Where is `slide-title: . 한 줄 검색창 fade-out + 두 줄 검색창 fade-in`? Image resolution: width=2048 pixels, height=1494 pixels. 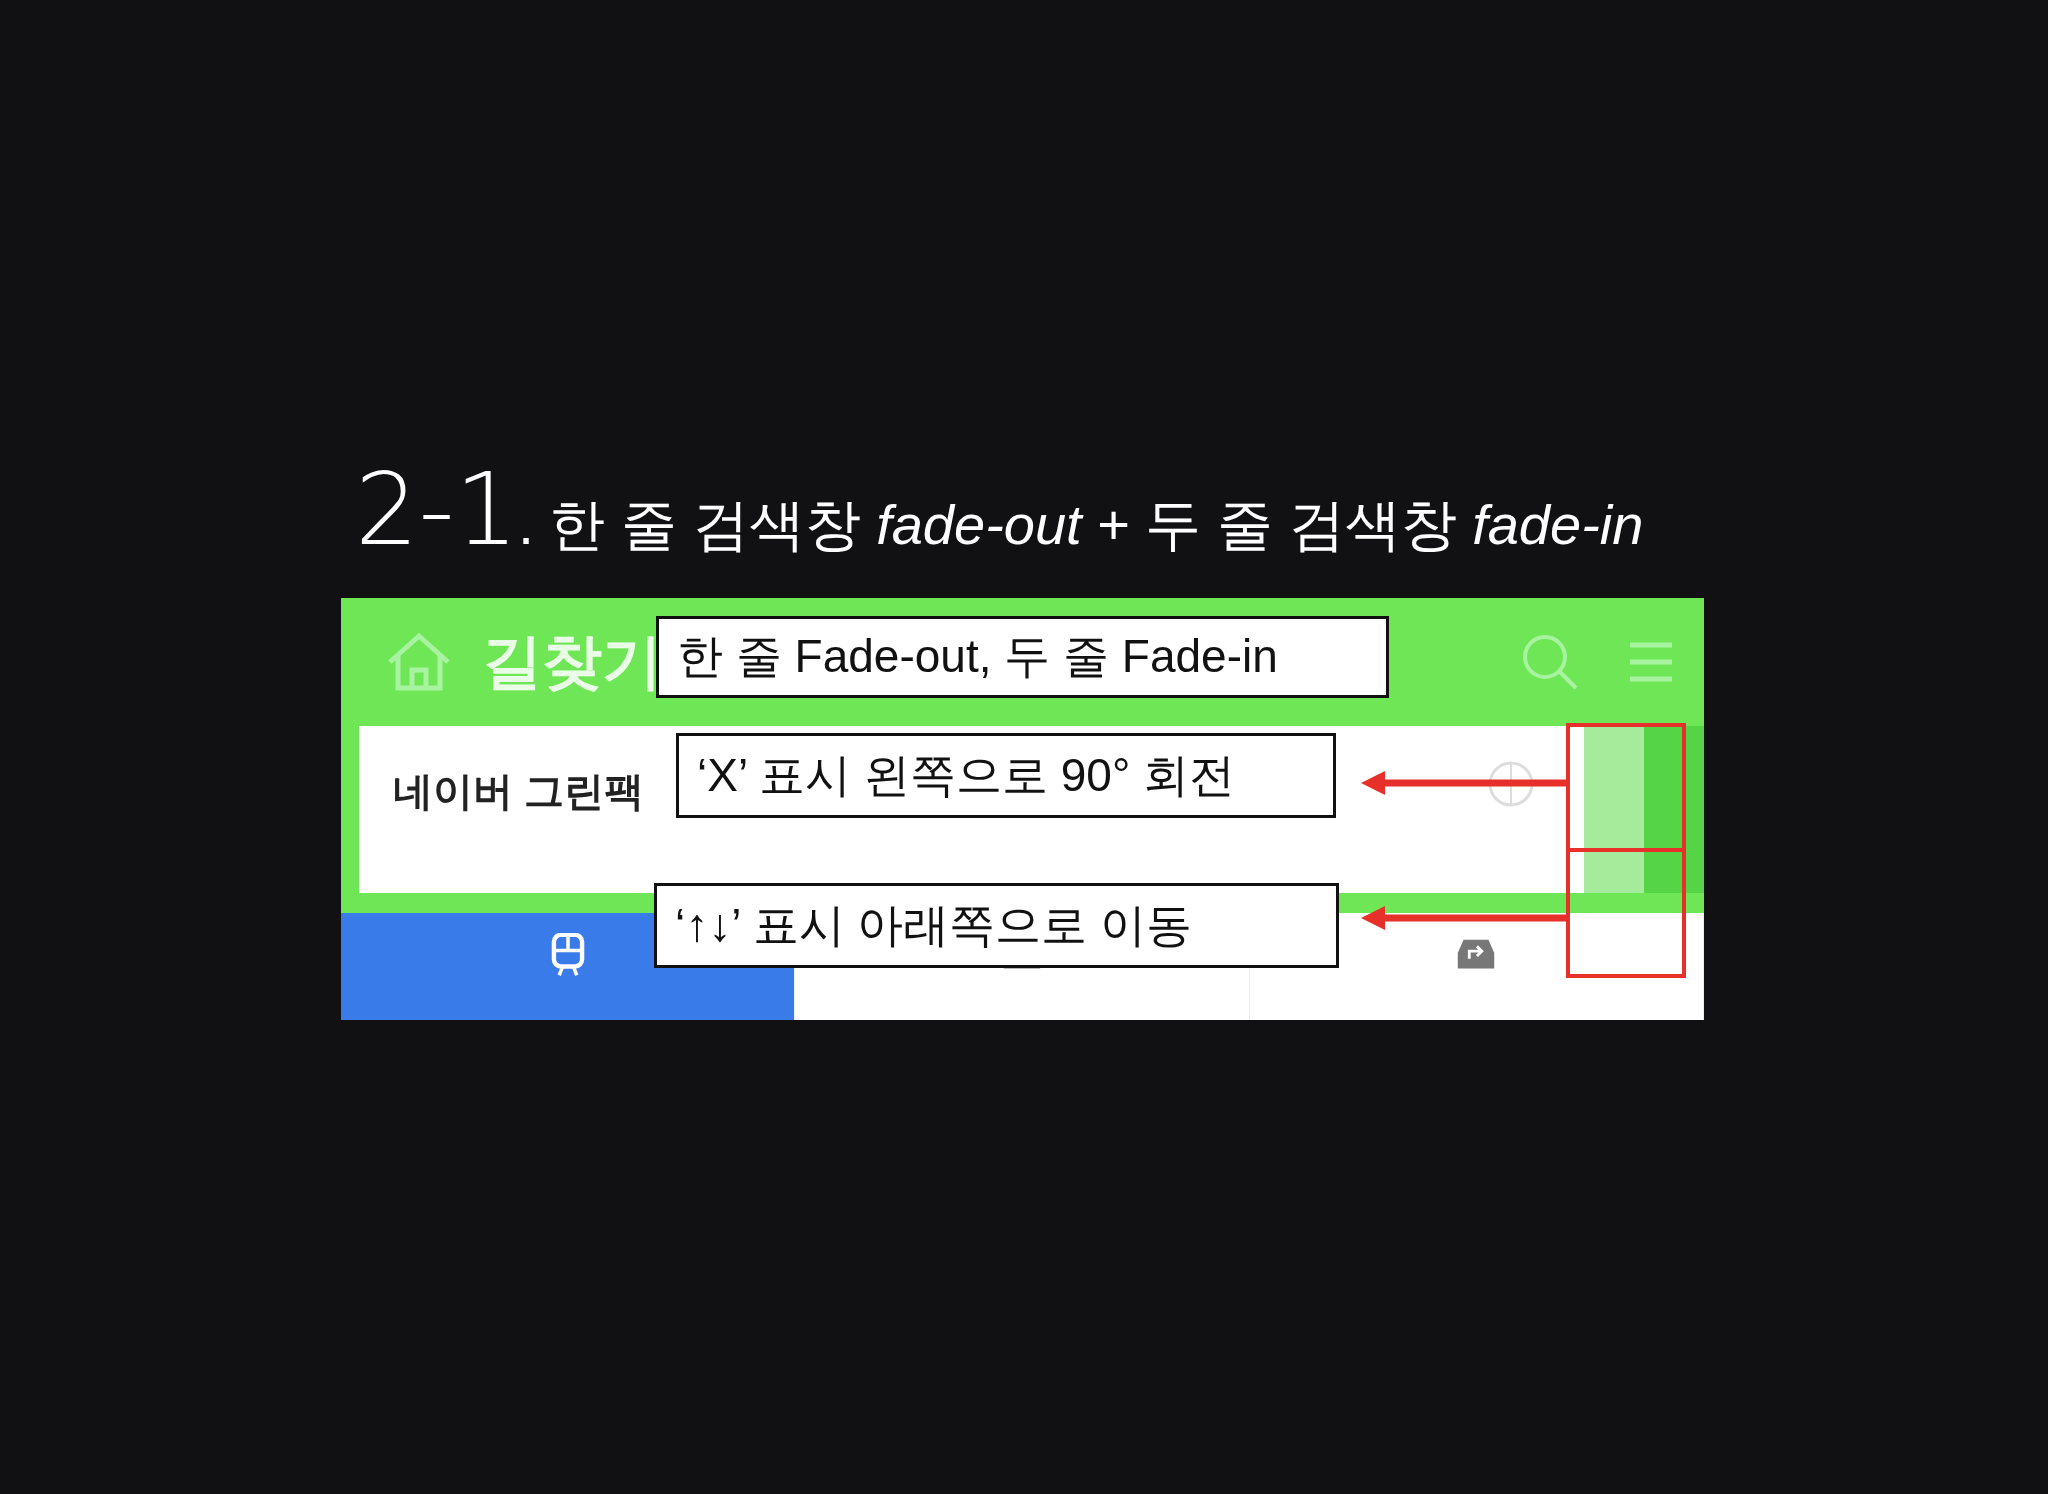
slide-title: . 한 줄 검색창 fade-out + 두 줄 검색창 fade-in is located at coordinates (1081, 525).